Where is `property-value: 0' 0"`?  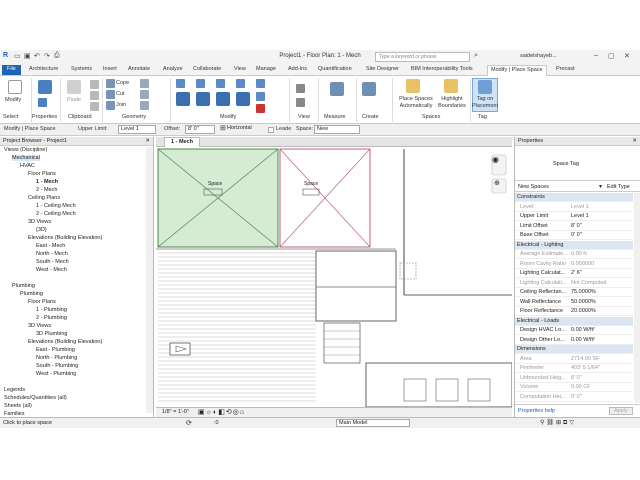 property-value: 0' 0" is located at coordinates (576, 235).